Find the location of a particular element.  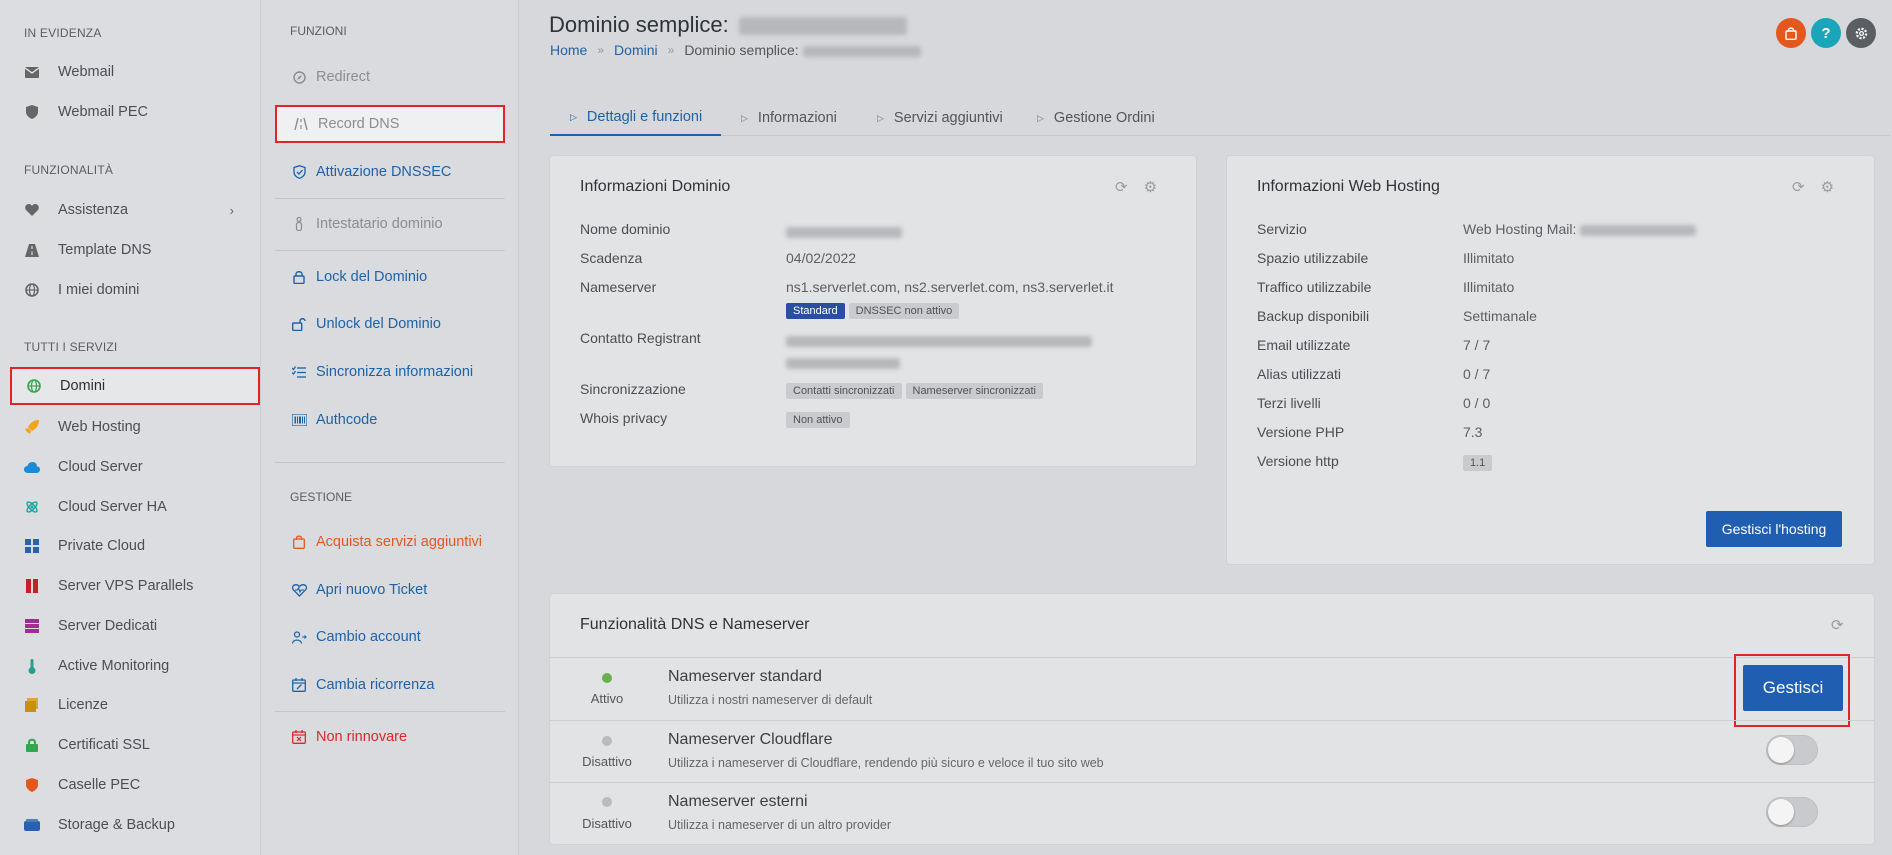

function-label: Cambia ricorrenza is located at coordinates (375, 685).